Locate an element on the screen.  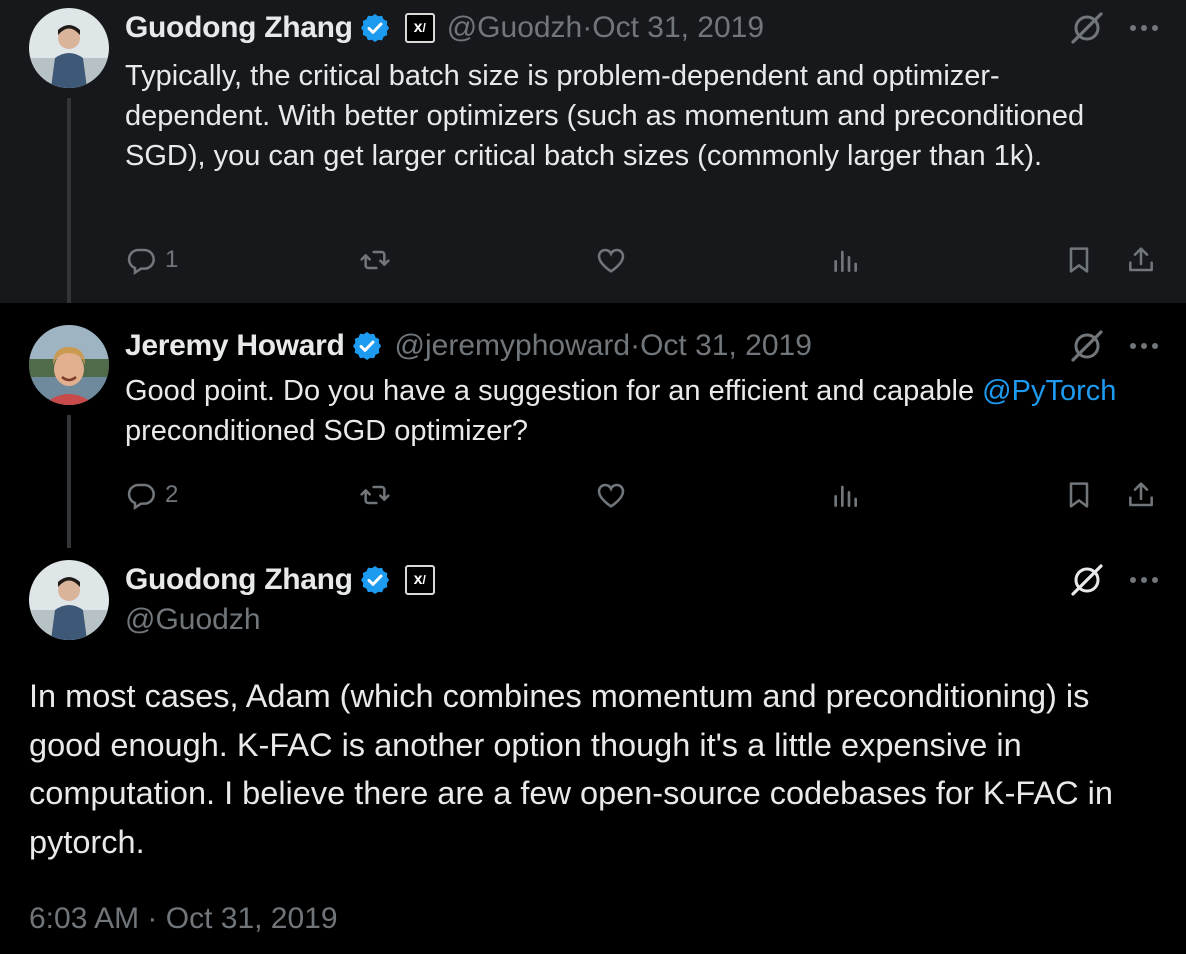
tweet-timestamp: 6:03 AM · Oct 31, 2019 is located at coordinates (183, 919).